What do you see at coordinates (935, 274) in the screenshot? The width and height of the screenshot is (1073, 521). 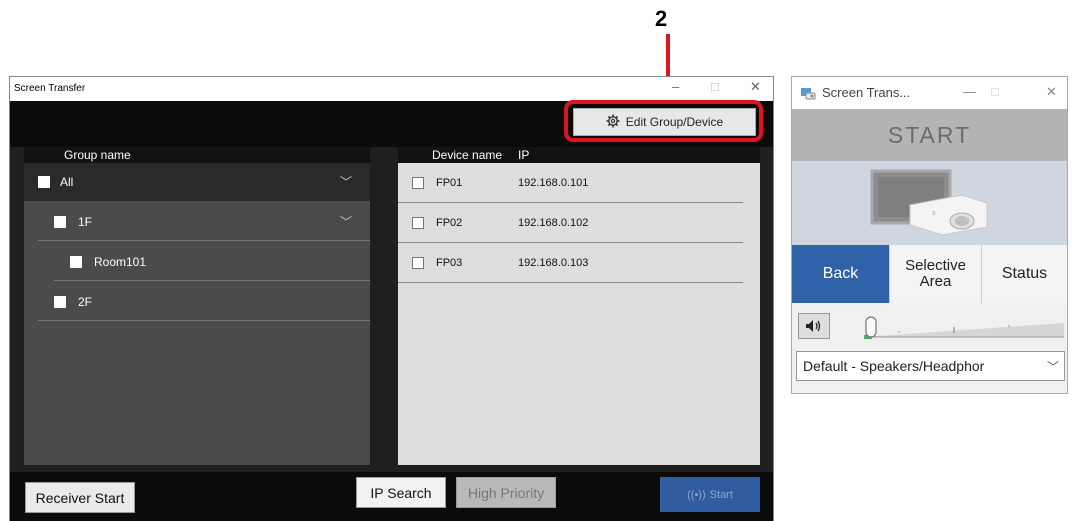 I see `selective-area-button: Selective Area` at bounding box center [935, 274].